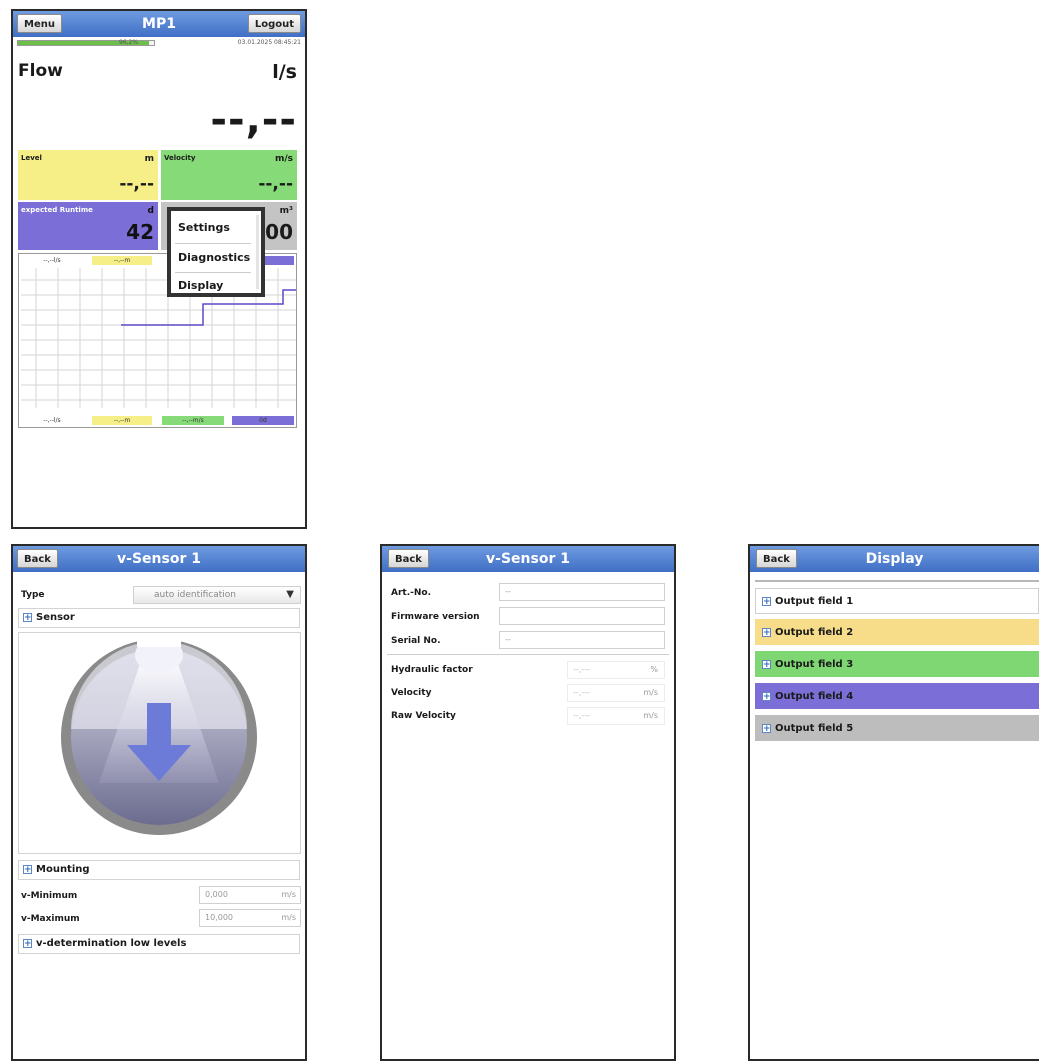 The height and width of the screenshot is (1061, 1039). Describe the element at coordinates (897, 664) in the screenshot. I see `output-field-3: + Output field 3` at that location.